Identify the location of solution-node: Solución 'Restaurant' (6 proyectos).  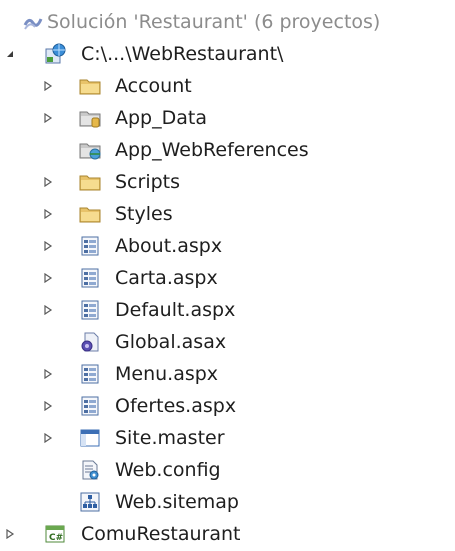
(227, 22).